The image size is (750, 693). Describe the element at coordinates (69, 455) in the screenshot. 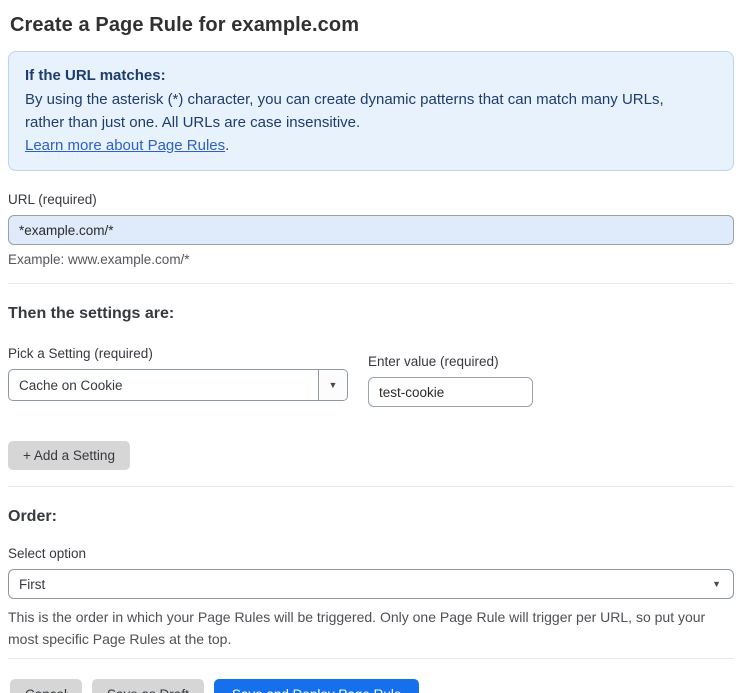

I see `add-setting-button: + Add a Setting` at that location.